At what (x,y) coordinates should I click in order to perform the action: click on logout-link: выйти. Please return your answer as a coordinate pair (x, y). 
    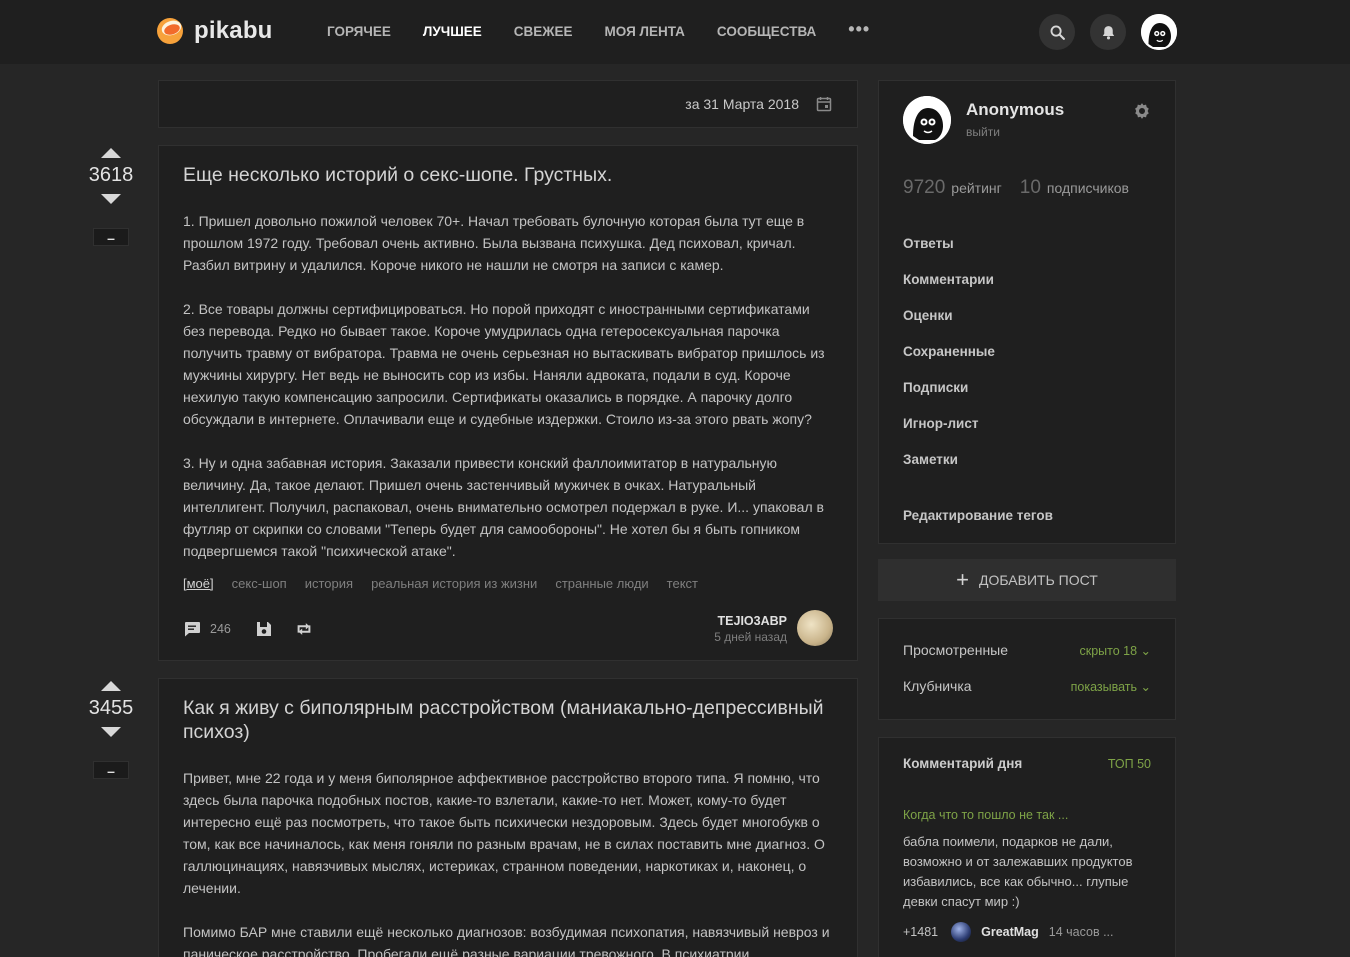
    Looking at the image, I should click on (983, 132).